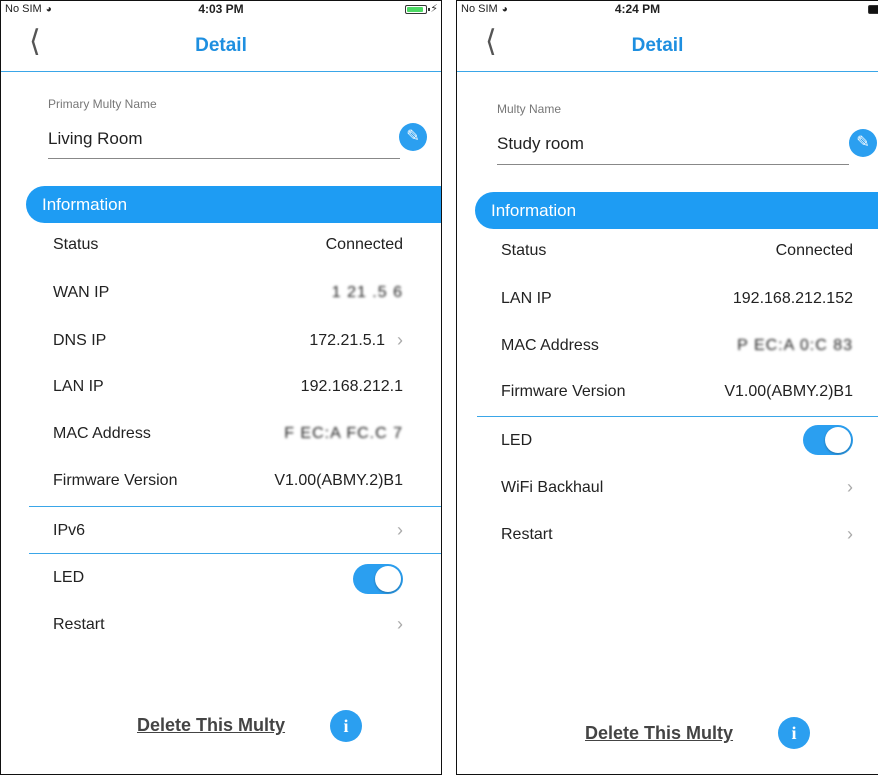  Describe the element at coordinates (95, 139) in the screenshot. I see `name-value: Living Room` at that location.